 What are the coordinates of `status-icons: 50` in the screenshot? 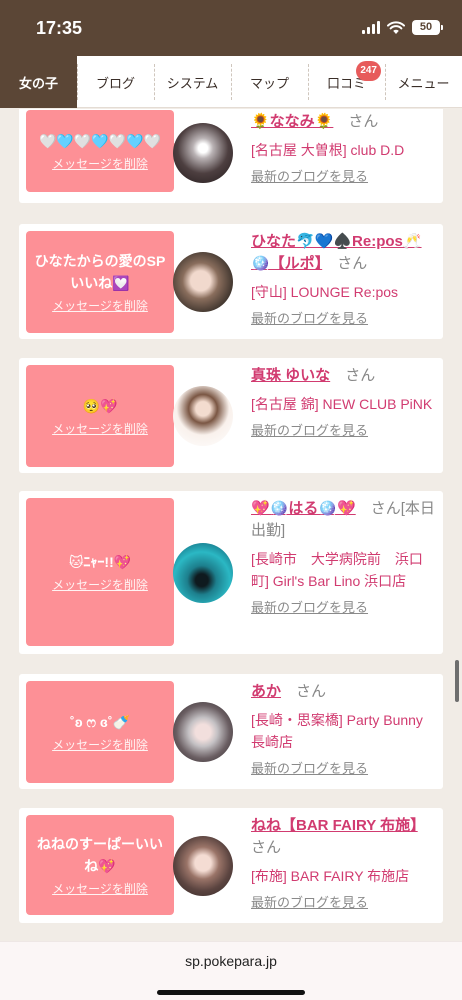 It's located at (402, 27).